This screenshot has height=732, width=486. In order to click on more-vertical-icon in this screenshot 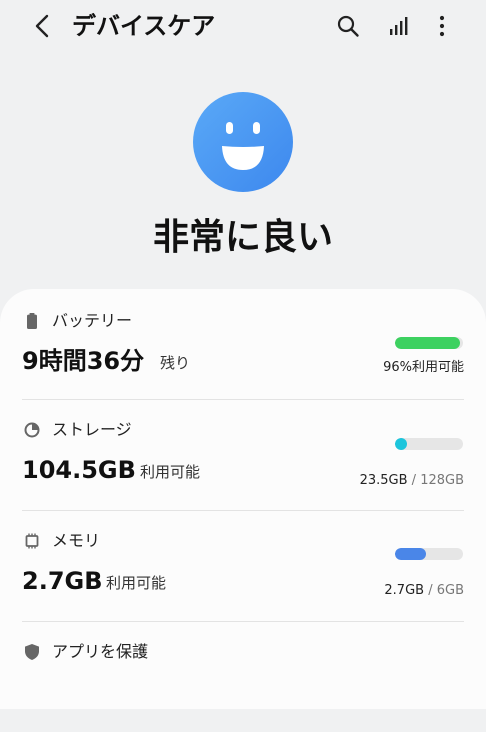, I will do `click(442, 26)`.